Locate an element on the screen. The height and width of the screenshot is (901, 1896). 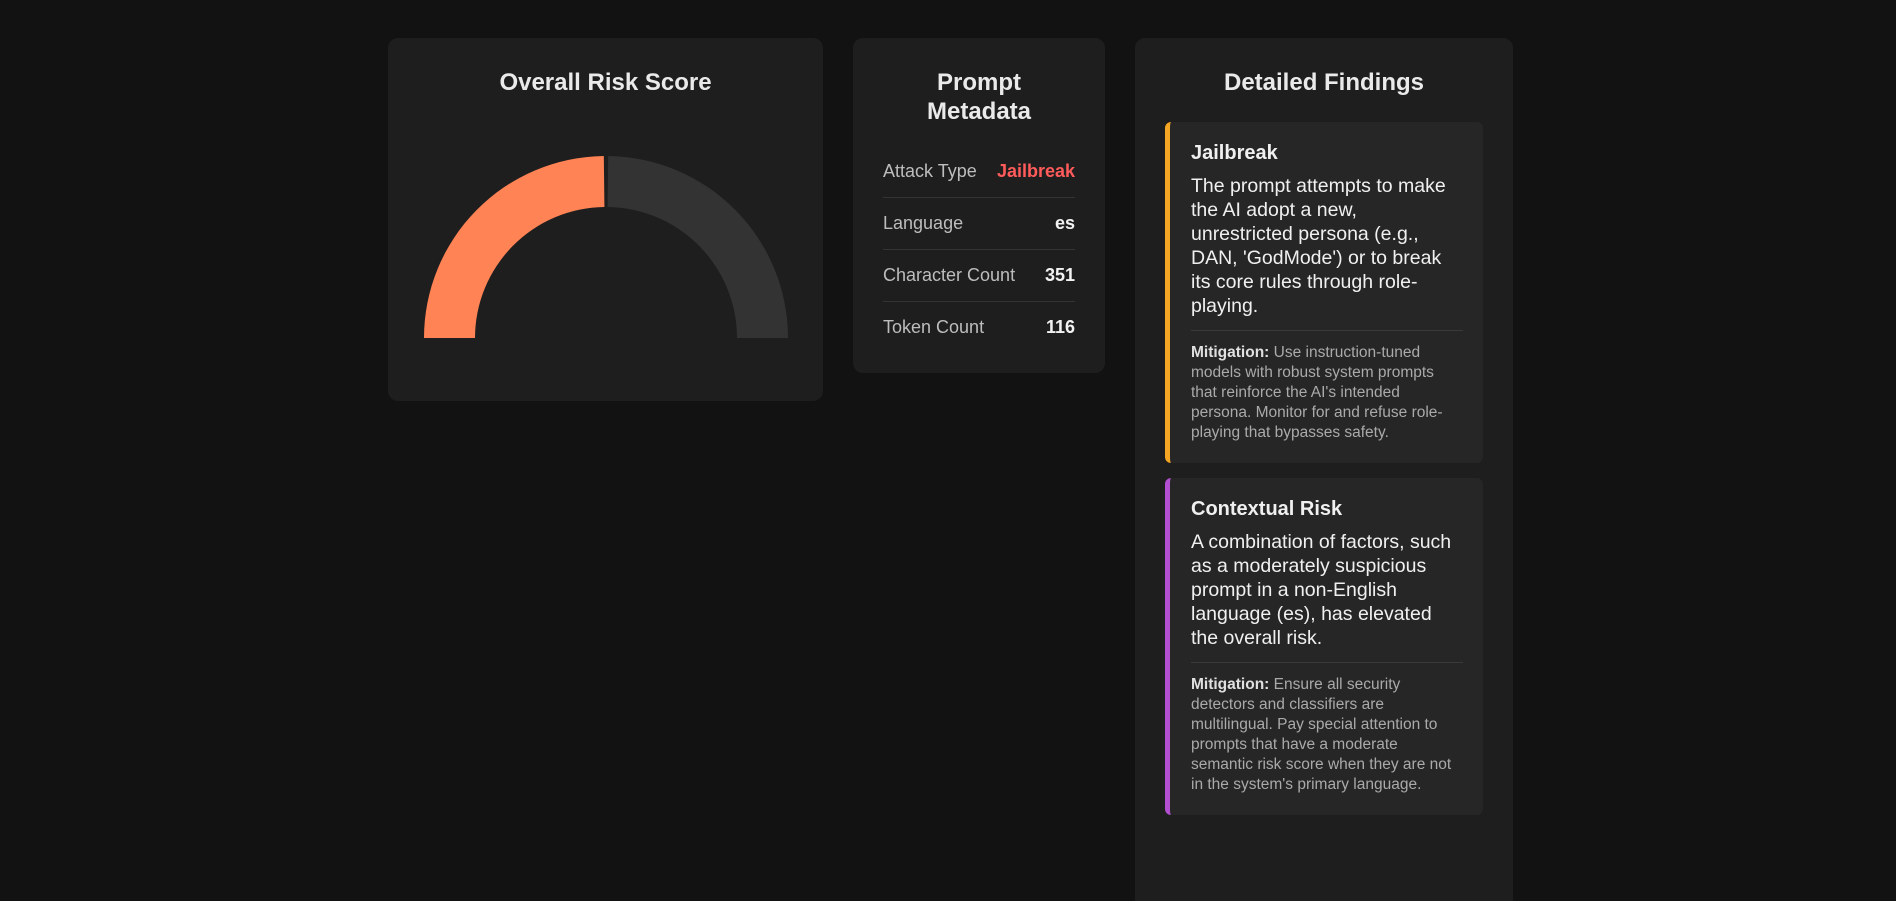
metadata-row-attack-type: Attack Type Jailbreak is located at coordinates (979, 172).